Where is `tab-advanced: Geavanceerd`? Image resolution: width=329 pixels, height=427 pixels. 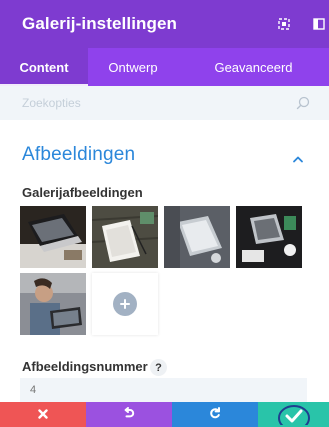
tab-advanced: Geavanceerd is located at coordinates (253, 67).